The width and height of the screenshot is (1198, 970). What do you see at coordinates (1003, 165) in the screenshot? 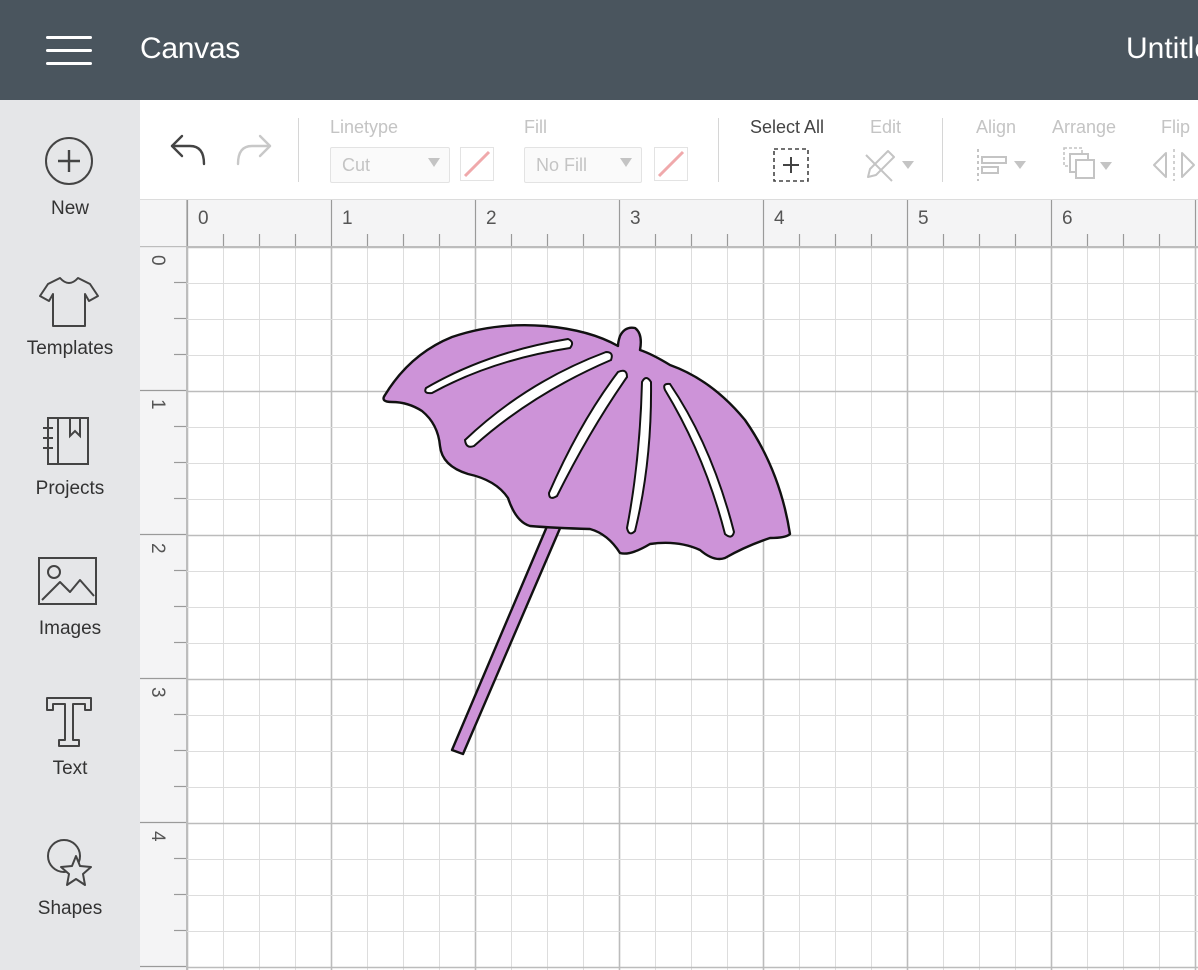
I see `align-left-icon` at bounding box center [1003, 165].